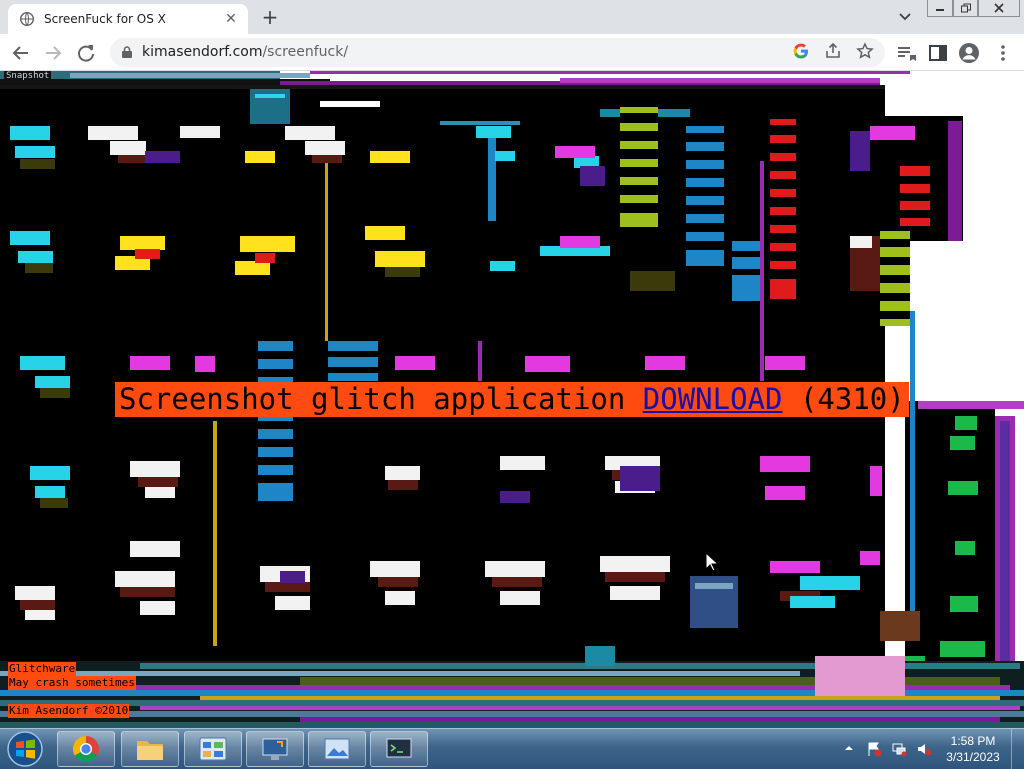 The height and width of the screenshot is (769, 1024). What do you see at coordinates (973, 757) in the screenshot?
I see `clock-date: 3/31/2023` at bounding box center [973, 757].